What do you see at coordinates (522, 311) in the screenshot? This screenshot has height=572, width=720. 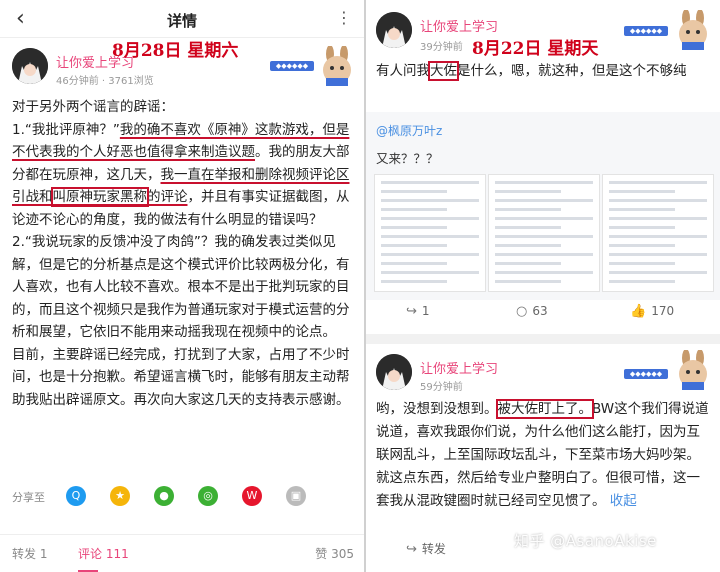 I see `comment-icon: ○` at bounding box center [522, 311].